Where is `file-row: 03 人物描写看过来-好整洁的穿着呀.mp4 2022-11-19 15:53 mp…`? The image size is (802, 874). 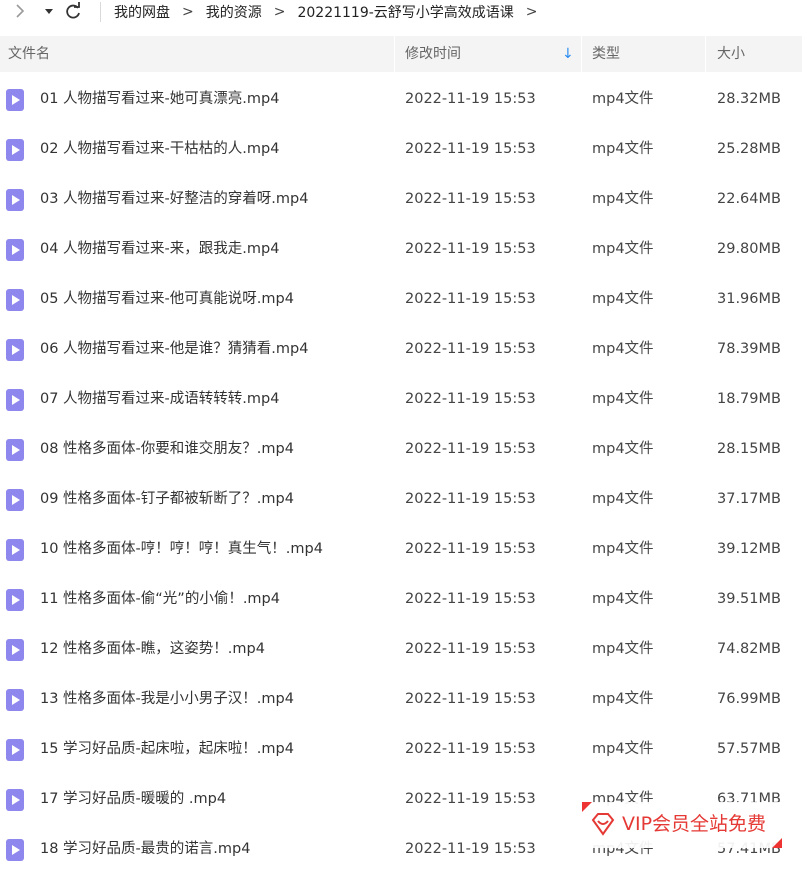 file-row: 03 人物描写看过来-好整洁的穿着呀.mp4 2022-11-19 15:53 mp… is located at coordinates (401, 199).